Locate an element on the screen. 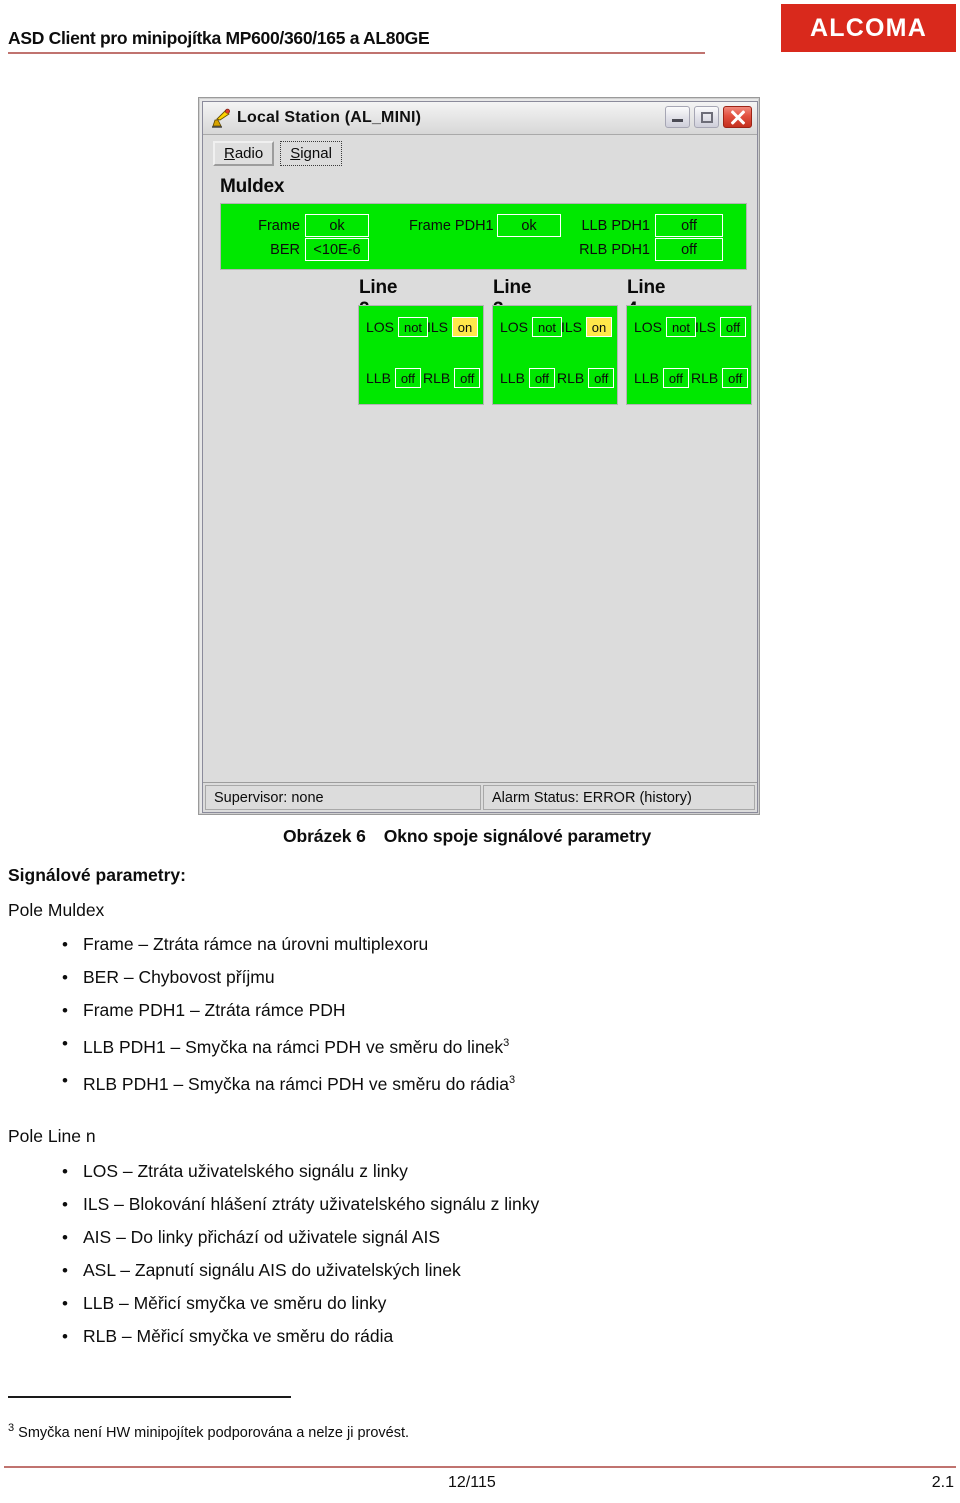 Image resolution: width=960 pixels, height=1503 pixels. line-4-llb-value: off is located at coordinates (675, 378).